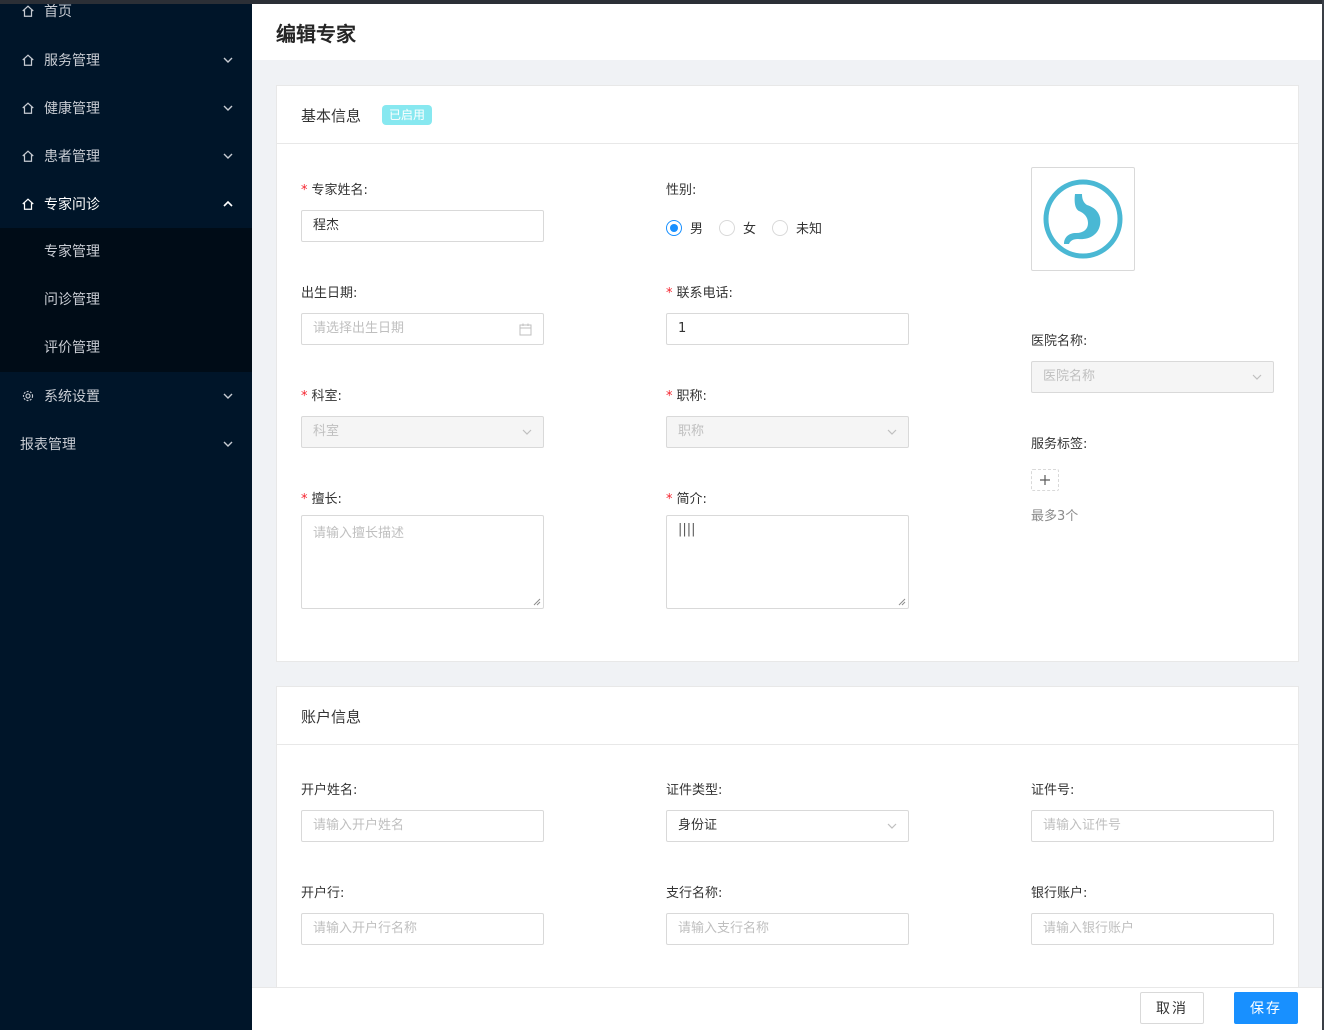  Describe the element at coordinates (126, 156) in the screenshot. I see `sidebar-item-patients: 患者管理` at that location.